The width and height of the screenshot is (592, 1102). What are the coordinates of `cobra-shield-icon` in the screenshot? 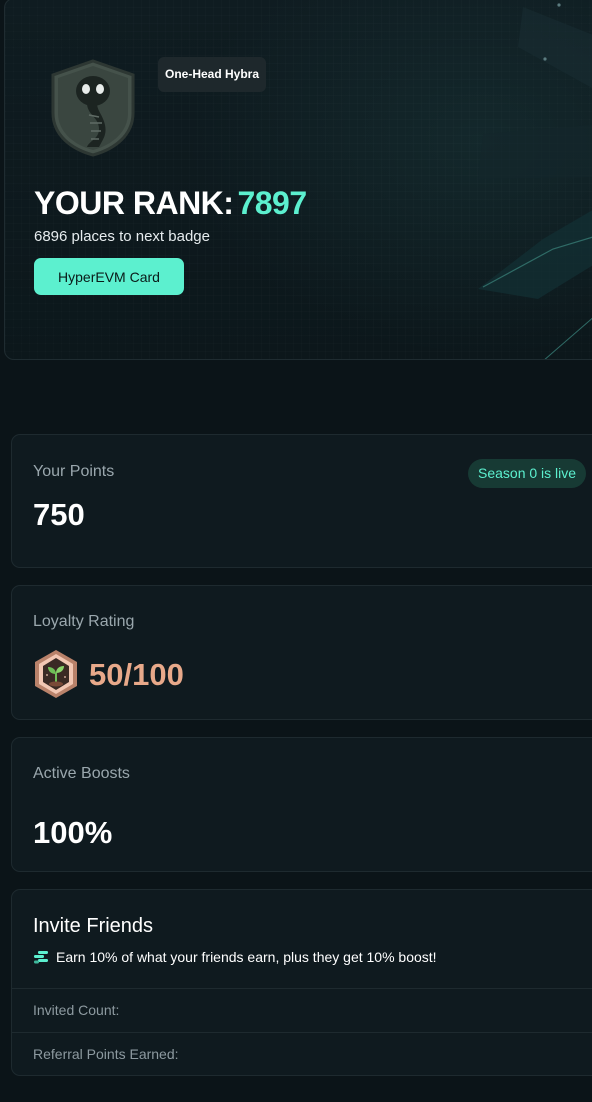 It's located at (93, 108).